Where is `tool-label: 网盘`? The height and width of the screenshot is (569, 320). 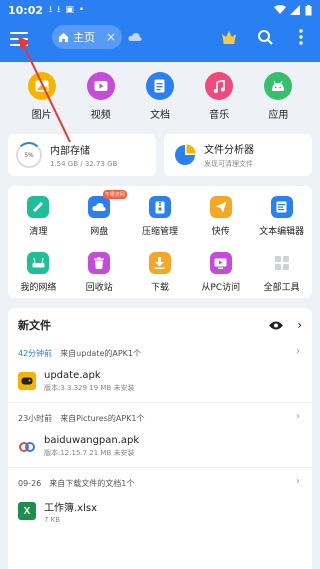 tool-label: 网盘 is located at coordinates (99, 232).